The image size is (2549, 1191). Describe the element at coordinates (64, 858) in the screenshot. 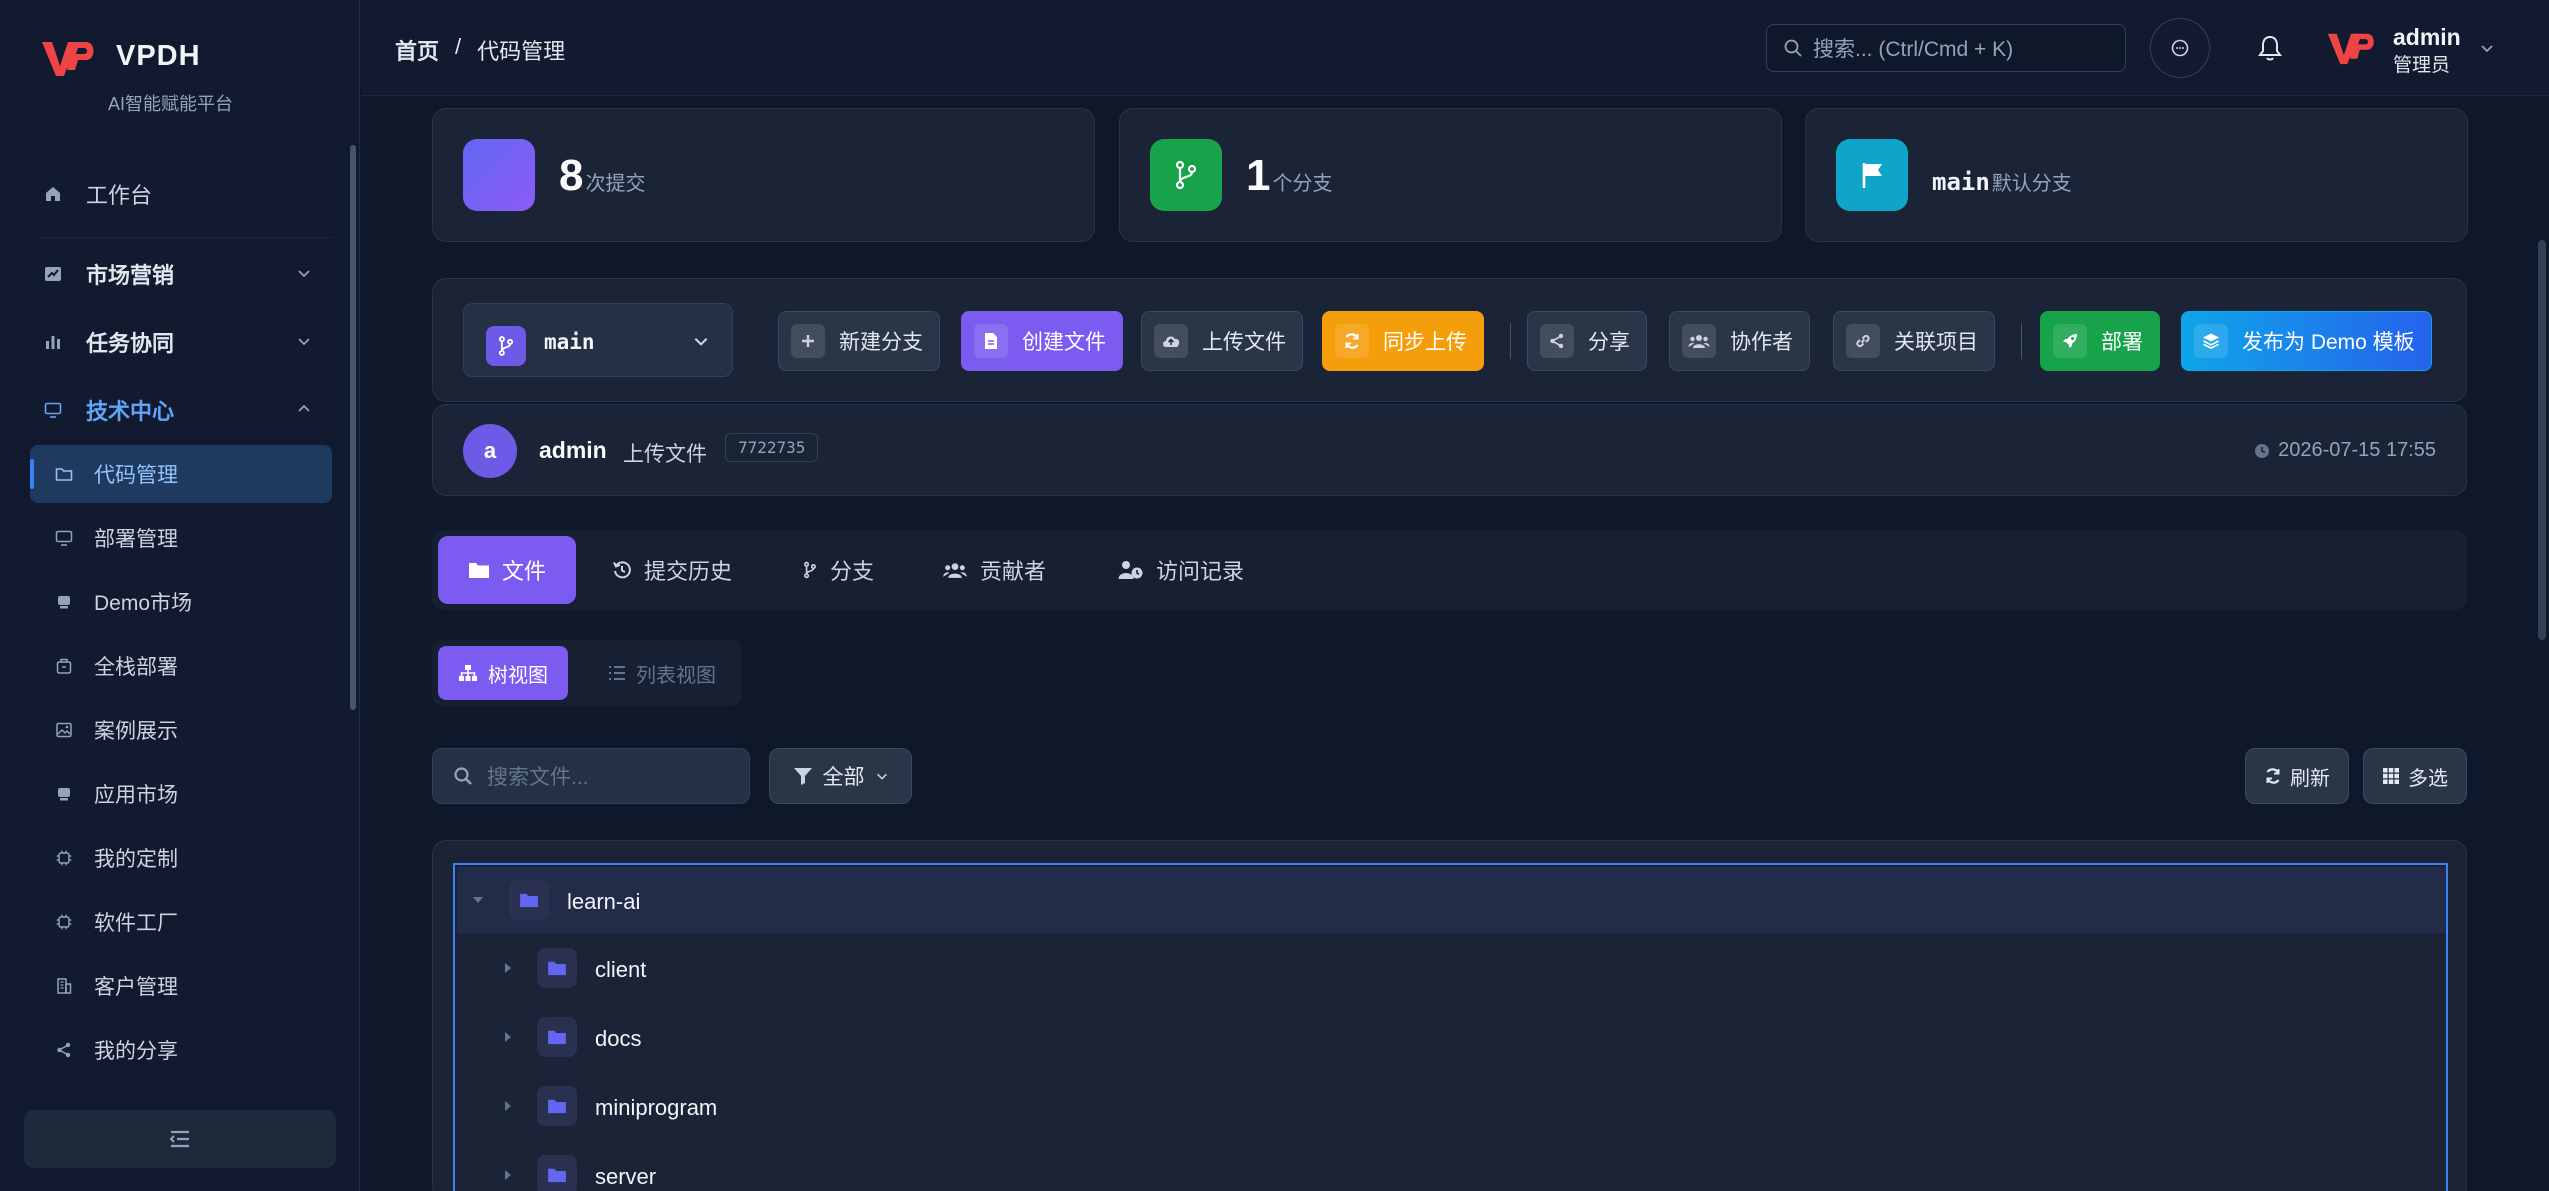

I see `chip-icon` at that location.